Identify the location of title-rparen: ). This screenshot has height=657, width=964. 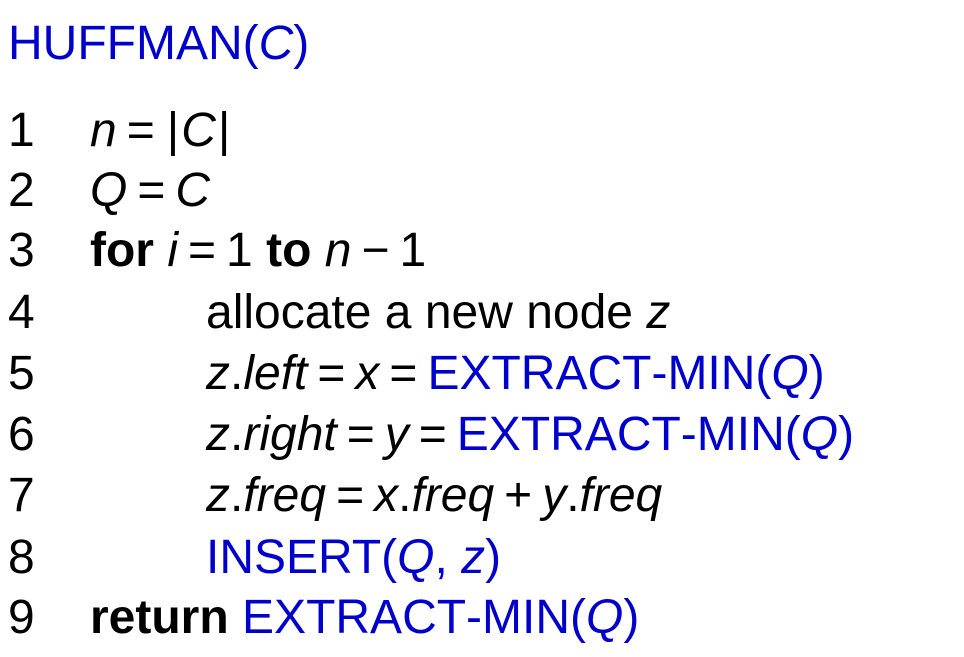
(301, 43).